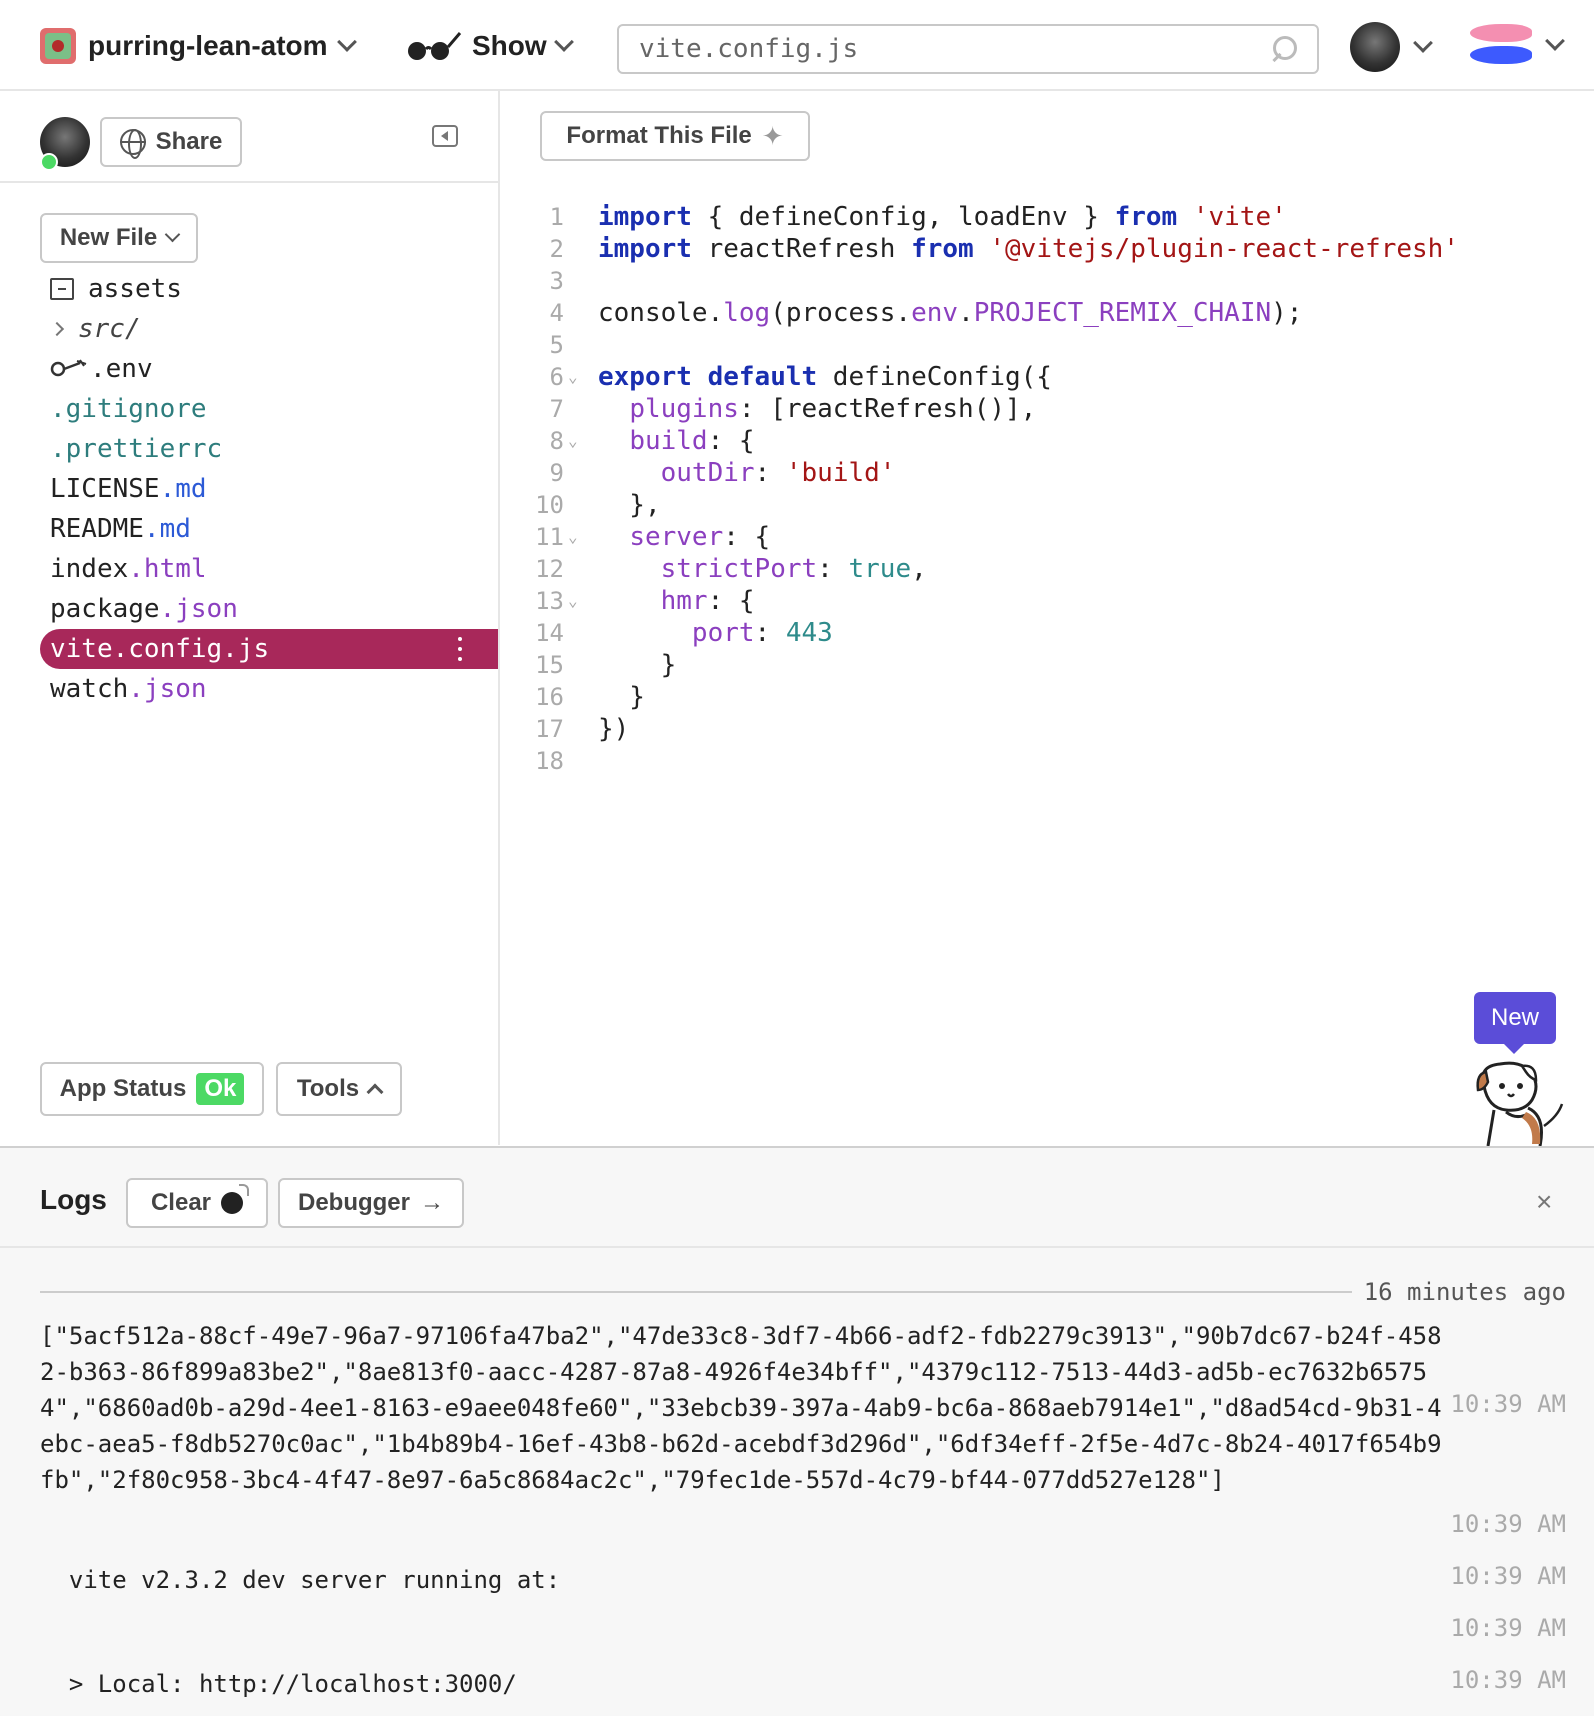 This screenshot has height=1716, width=1594. What do you see at coordinates (1503, 45) in the screenshot?
I see `fish-logo-icon` at bounding box center [1503, 45].